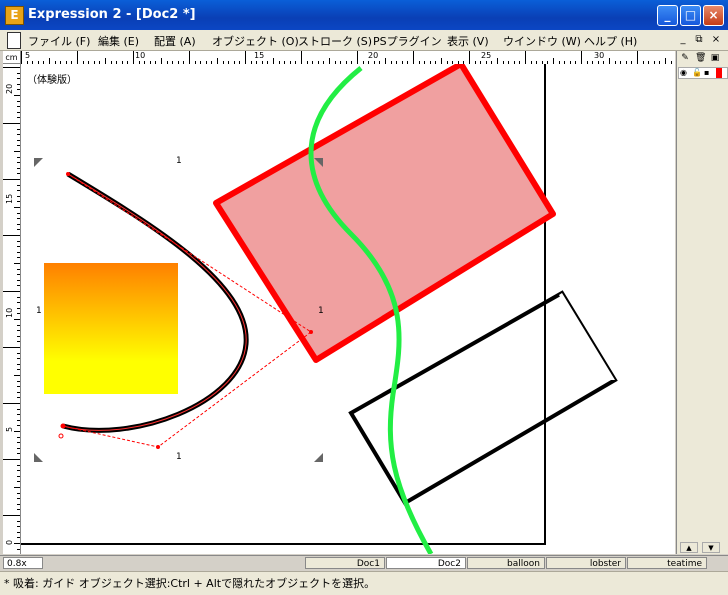 This screenshot has height=595, width=728. I want to click on lock-icon: 🔓, so click(697, 73).